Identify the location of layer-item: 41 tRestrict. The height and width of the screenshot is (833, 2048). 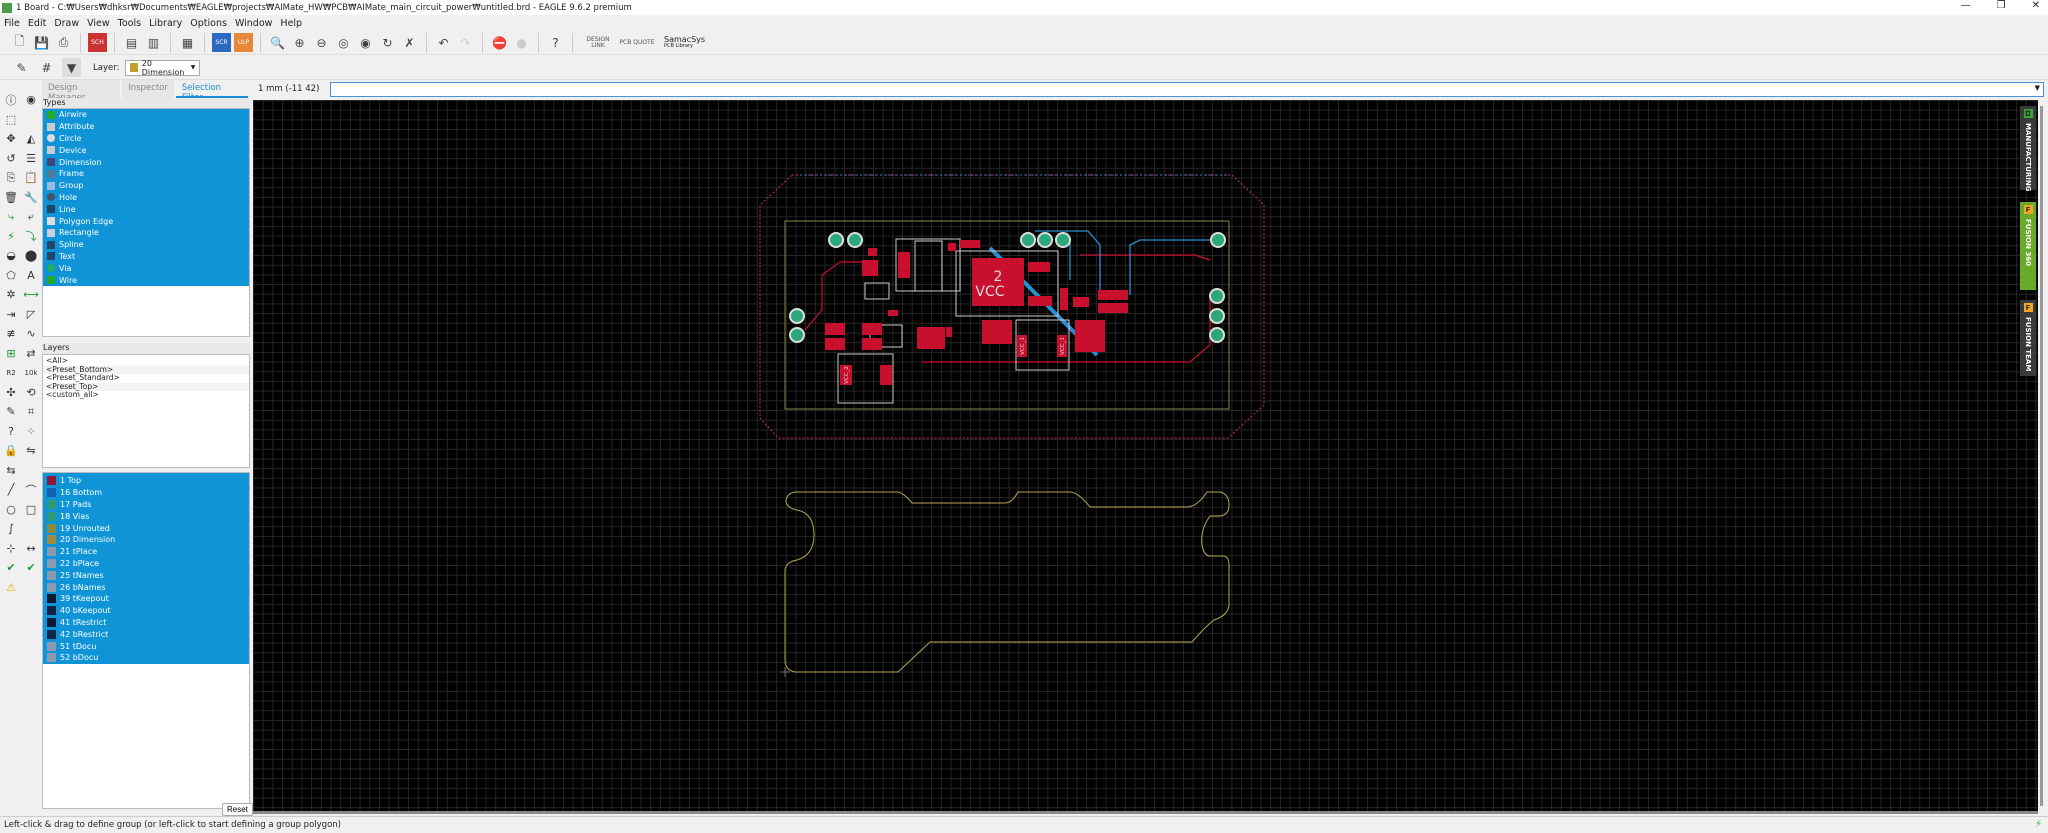
(146, 623).